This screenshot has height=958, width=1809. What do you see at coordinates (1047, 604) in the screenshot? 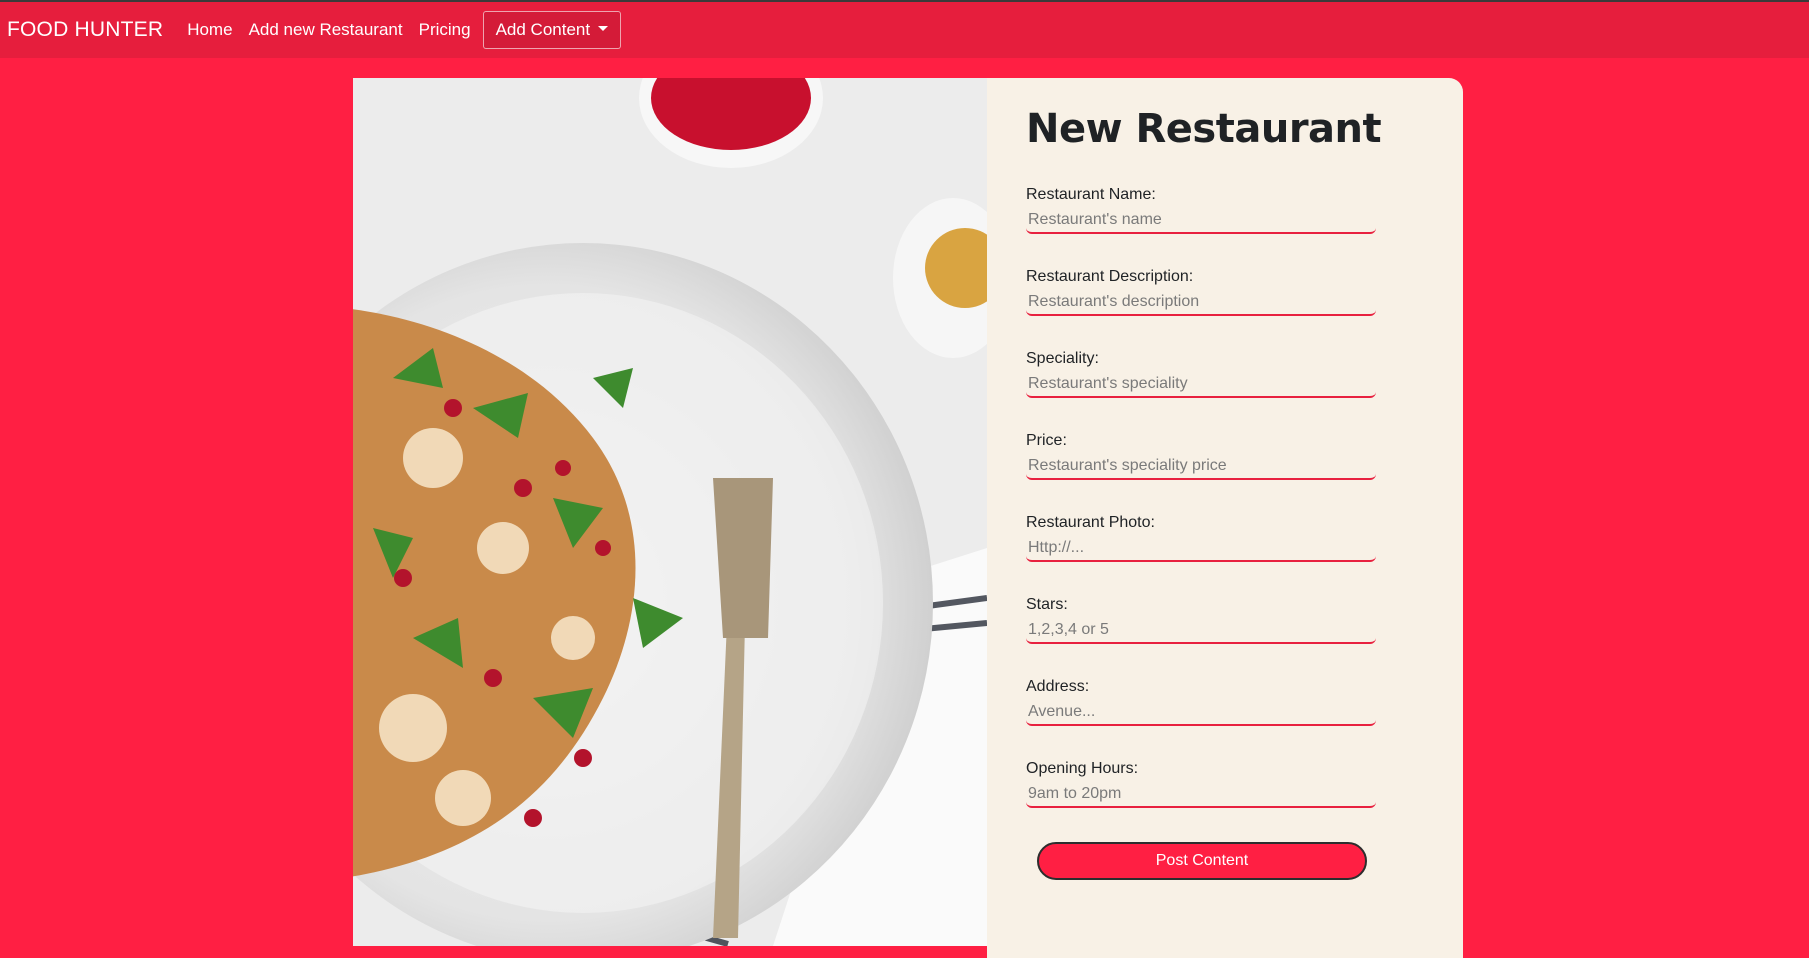
I see `stars-label: Stars:` at bounding box center [1047, 604].